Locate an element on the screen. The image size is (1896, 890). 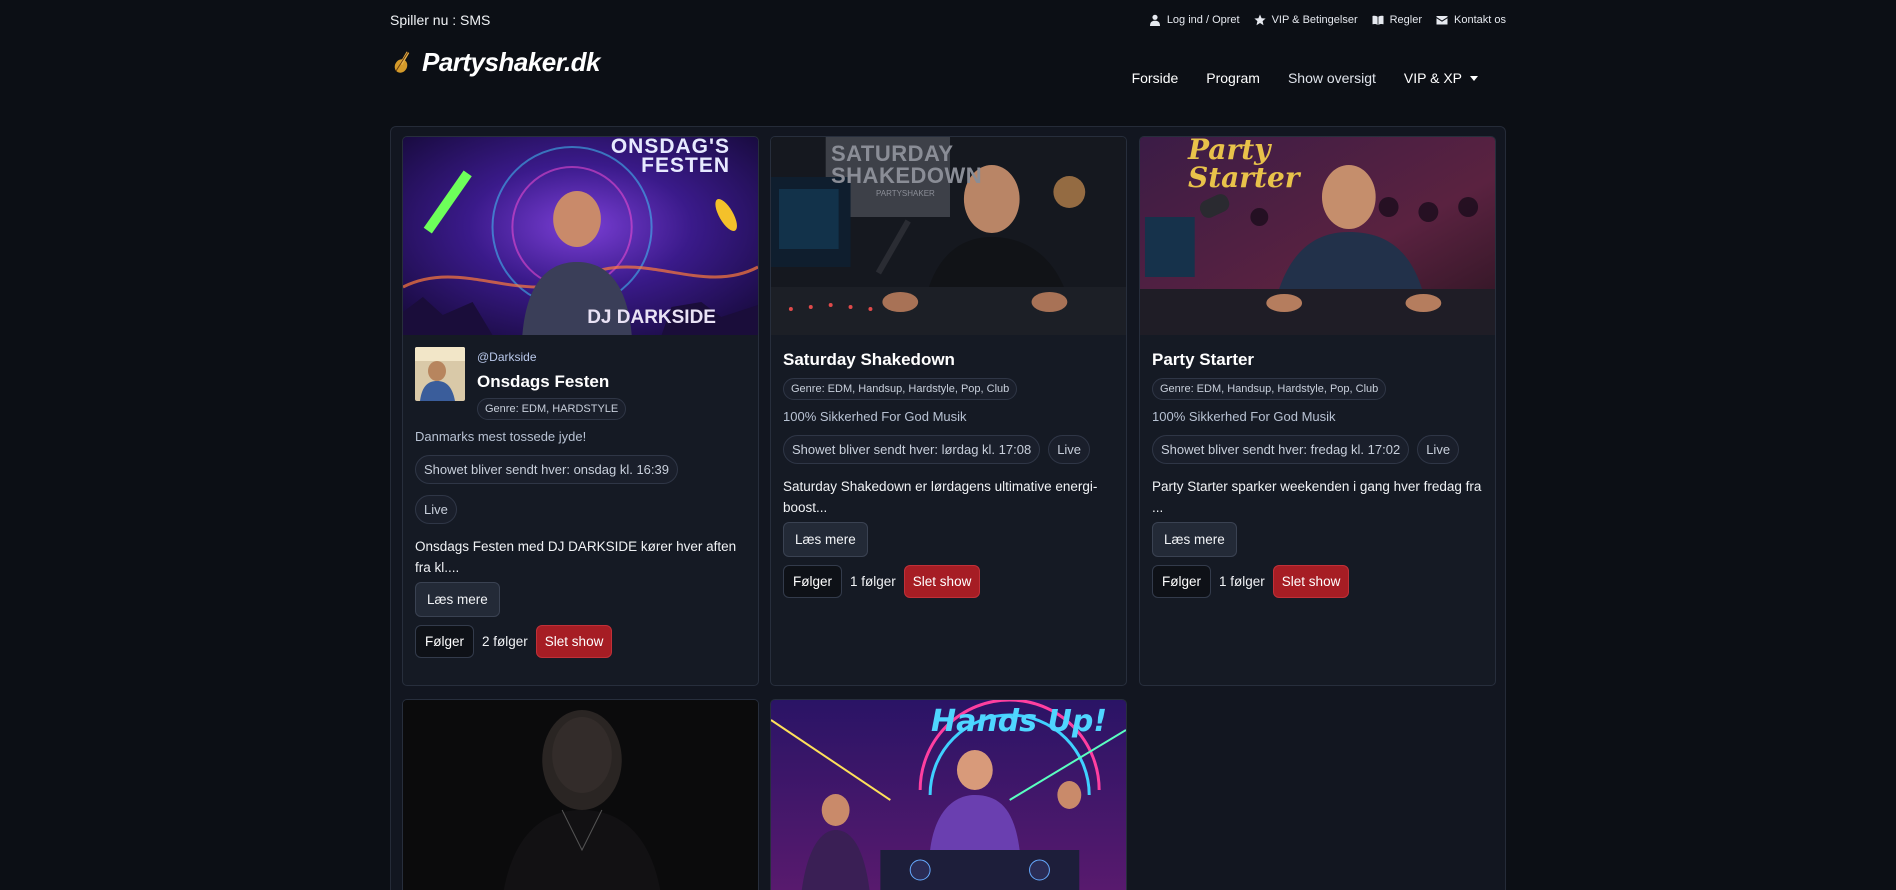
site-logo: Partyshaker.dk is located at coordinates (495, 62).